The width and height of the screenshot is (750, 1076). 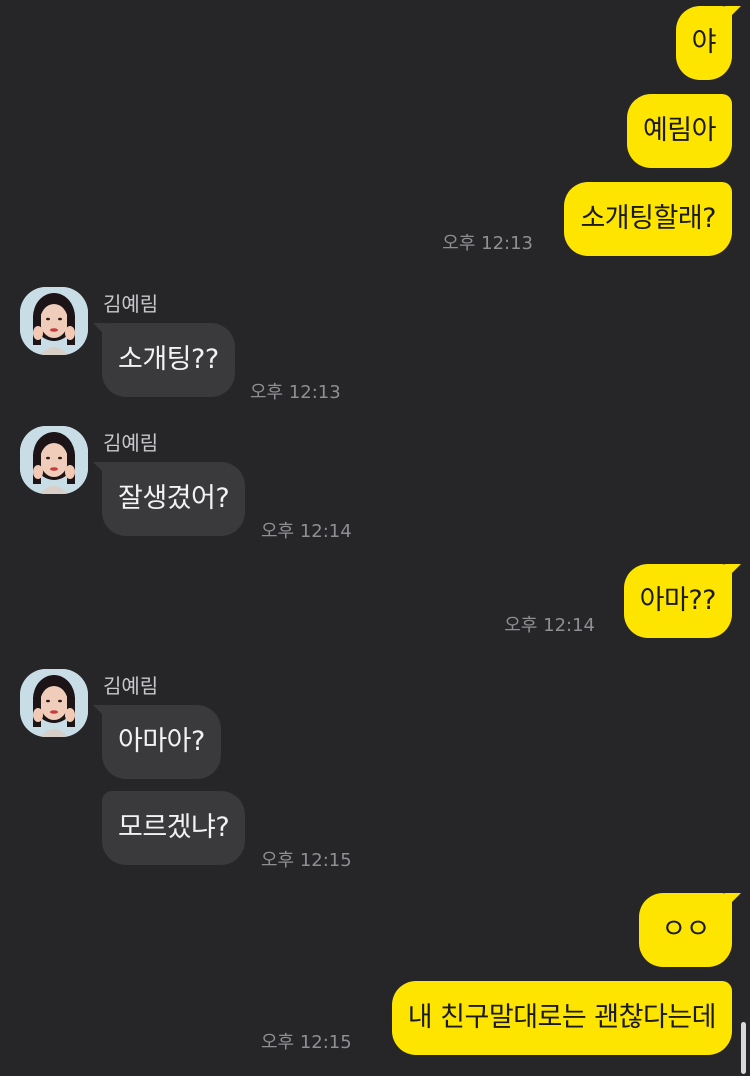 I want to click on my-message-bubble: 예림아, so click(x=679, y=131).